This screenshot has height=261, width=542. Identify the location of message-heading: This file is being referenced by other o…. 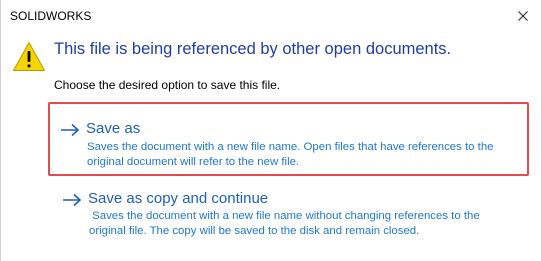
(253, 49).